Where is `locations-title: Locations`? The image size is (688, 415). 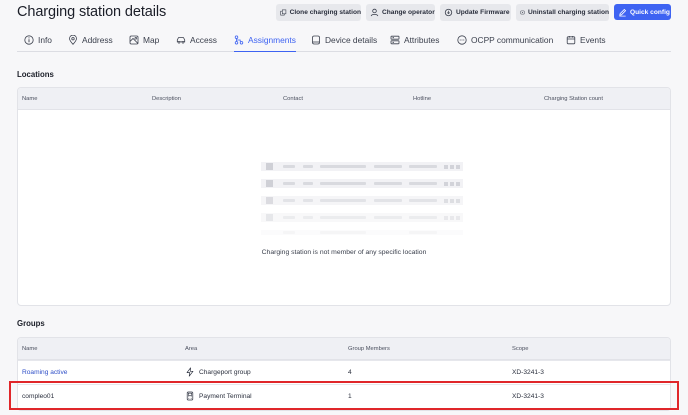 locations-title: Locations is located at coordinates (35, 74).